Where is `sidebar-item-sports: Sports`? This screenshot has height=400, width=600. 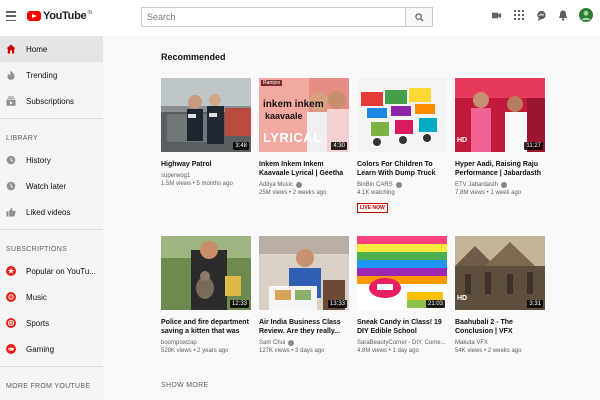
sidebar-item-sports: Sports is located at coordinates (51, 323).